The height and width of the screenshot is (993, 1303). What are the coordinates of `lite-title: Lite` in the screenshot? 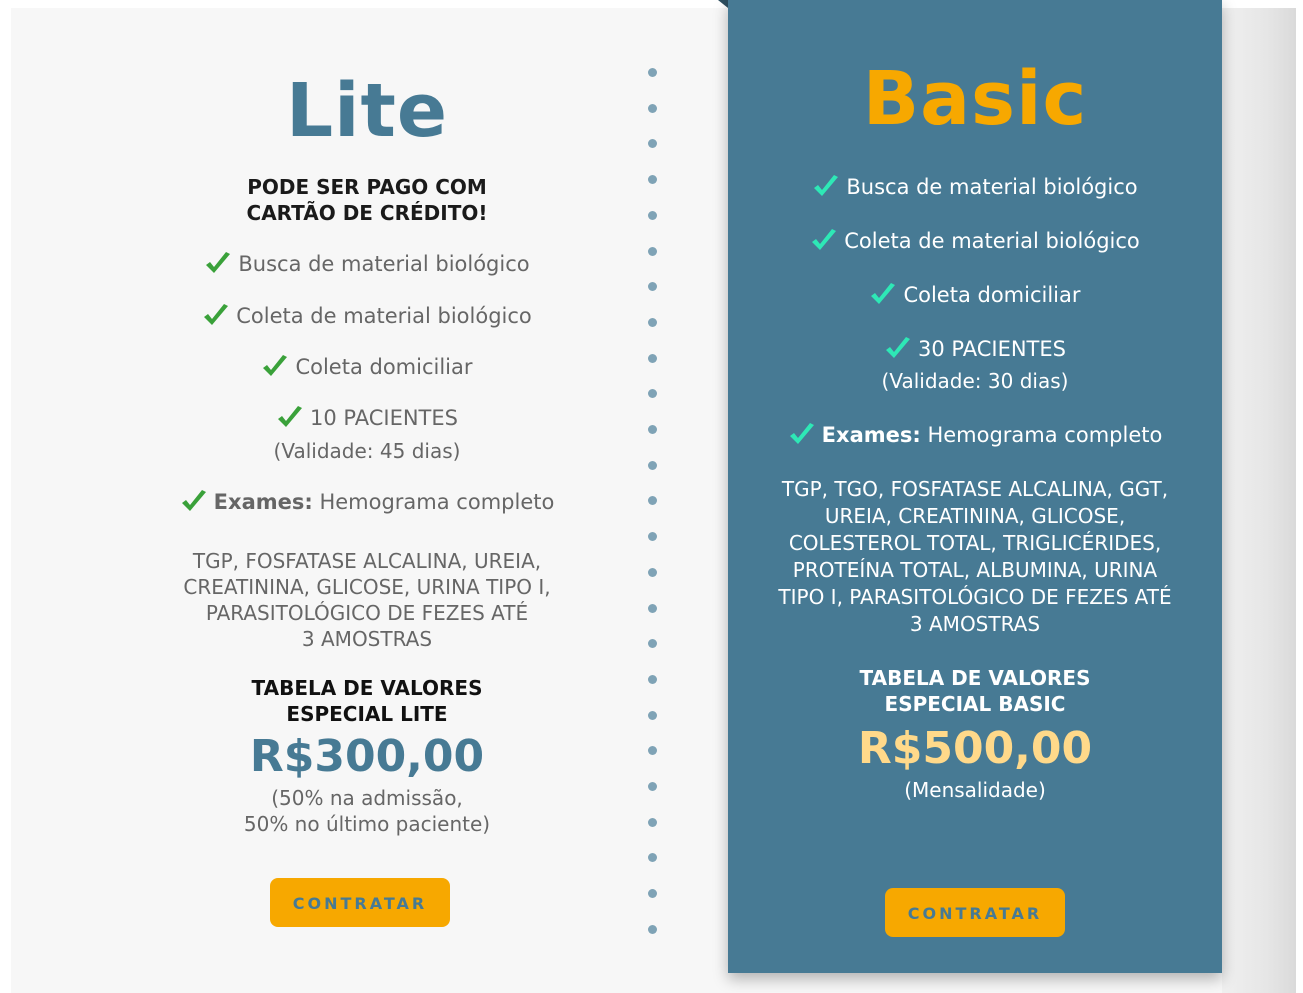 It's located at (367, 111).